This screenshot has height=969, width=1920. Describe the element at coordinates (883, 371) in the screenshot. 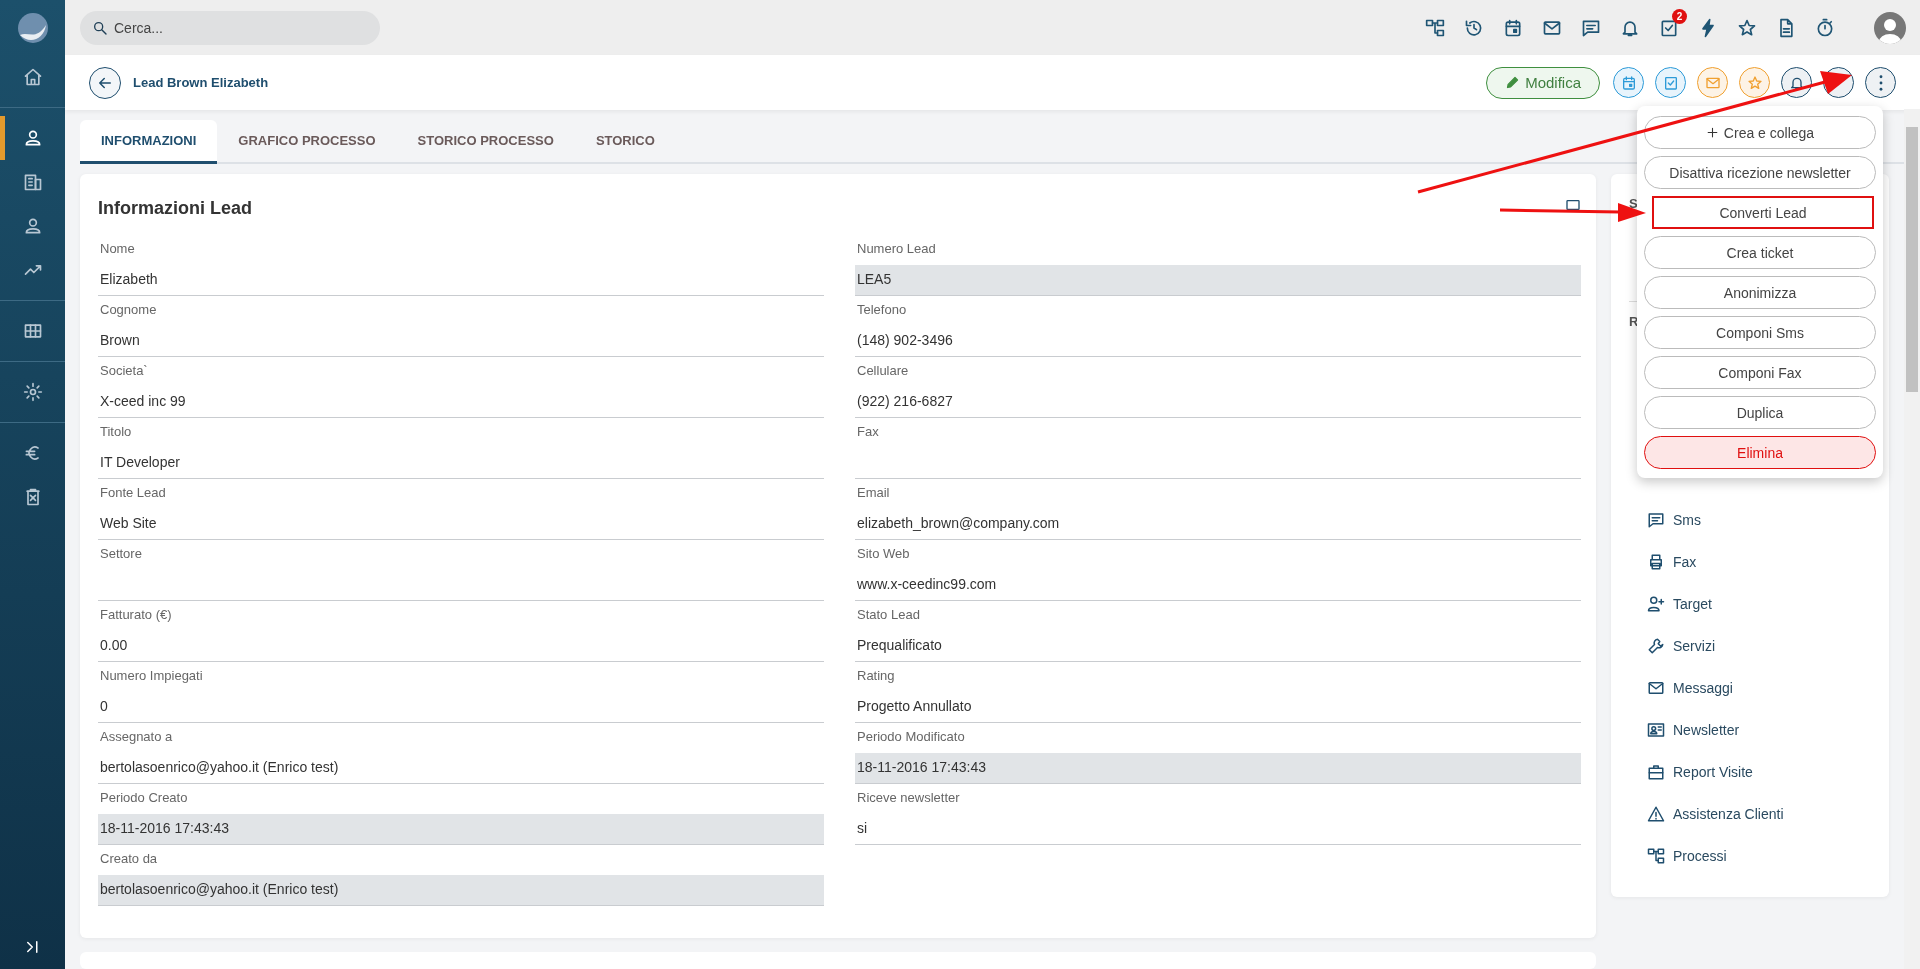

I see `field-label: Cellulare` at that location.